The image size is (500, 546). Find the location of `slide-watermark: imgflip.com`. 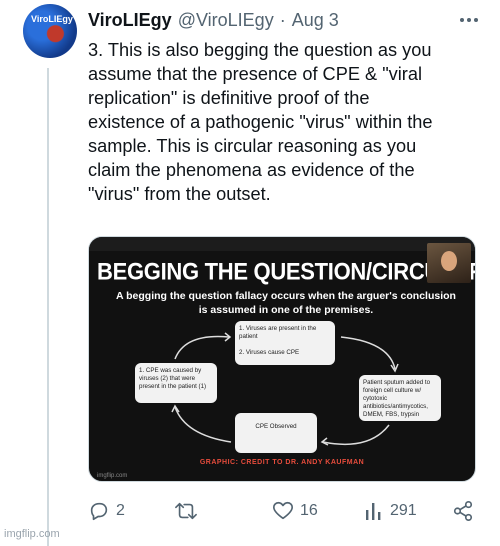

slide-watermark: imgflip.com is located at coordinates (112, 476).